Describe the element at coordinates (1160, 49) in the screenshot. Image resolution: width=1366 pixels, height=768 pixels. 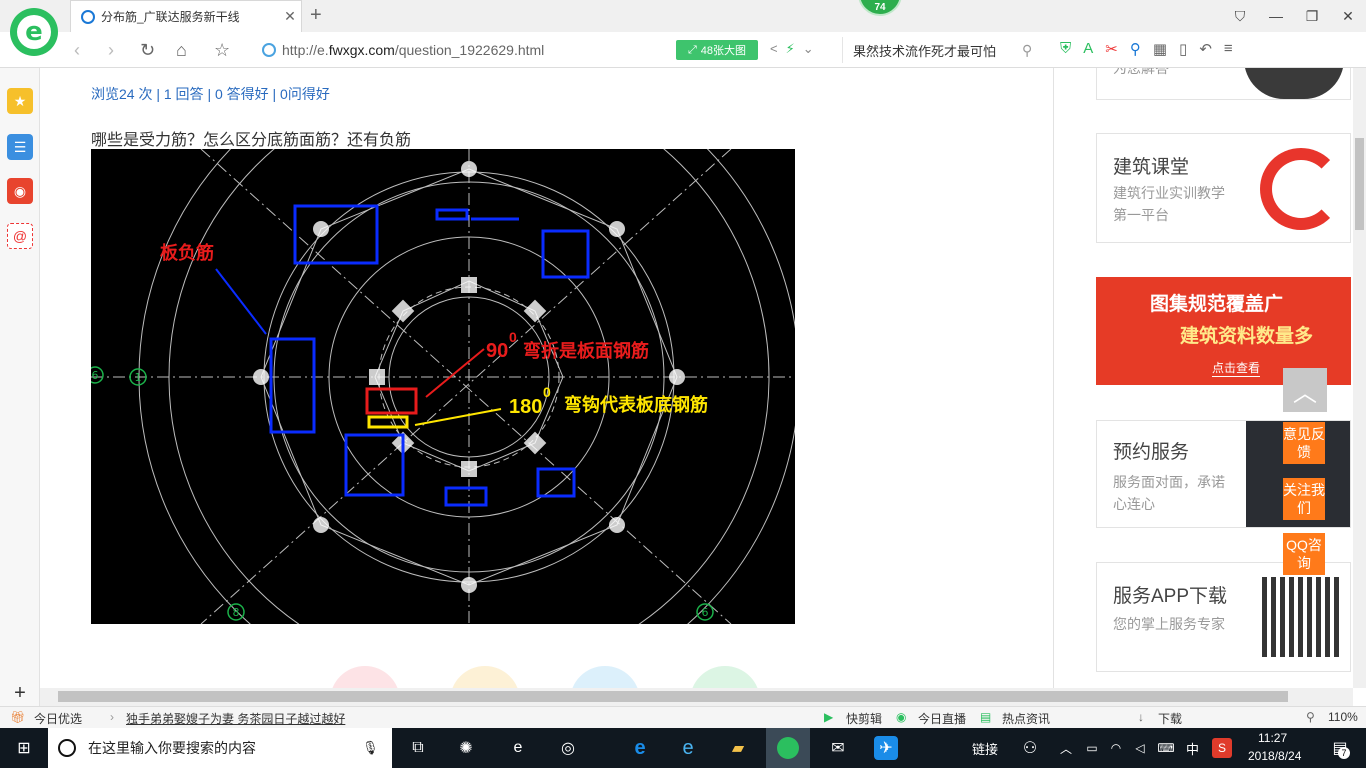
I see `apps-icon: ▦` at that location.